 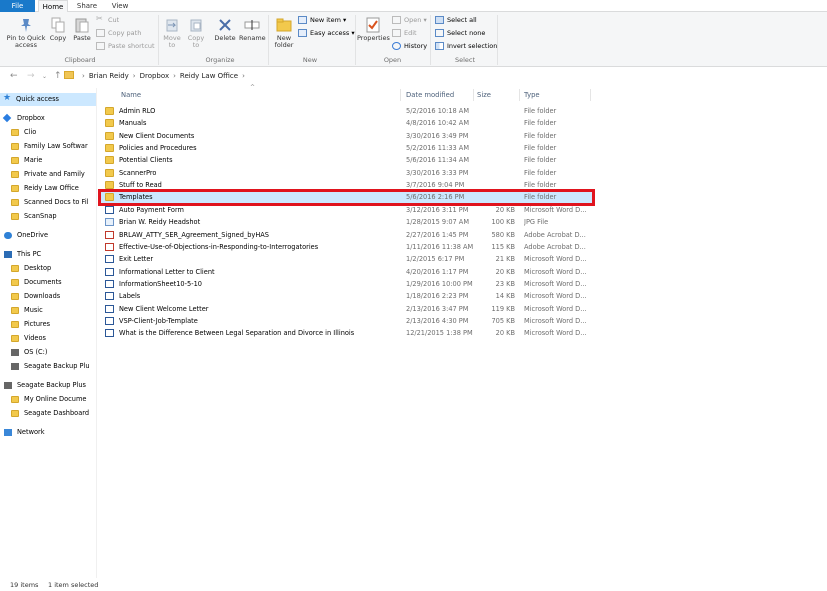 What do you see at coordinates (125, 46) in the screenshot?
I see `paste-shortcut-button: Paste shortcut` at bounding box center [125, 46].